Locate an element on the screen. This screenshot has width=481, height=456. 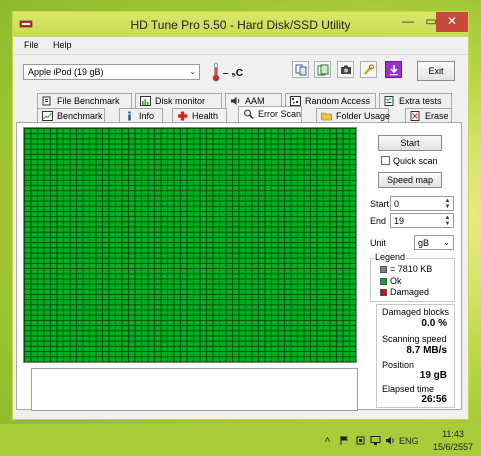
unit-select: gB ⌄ is located at coordinates (434, 242).